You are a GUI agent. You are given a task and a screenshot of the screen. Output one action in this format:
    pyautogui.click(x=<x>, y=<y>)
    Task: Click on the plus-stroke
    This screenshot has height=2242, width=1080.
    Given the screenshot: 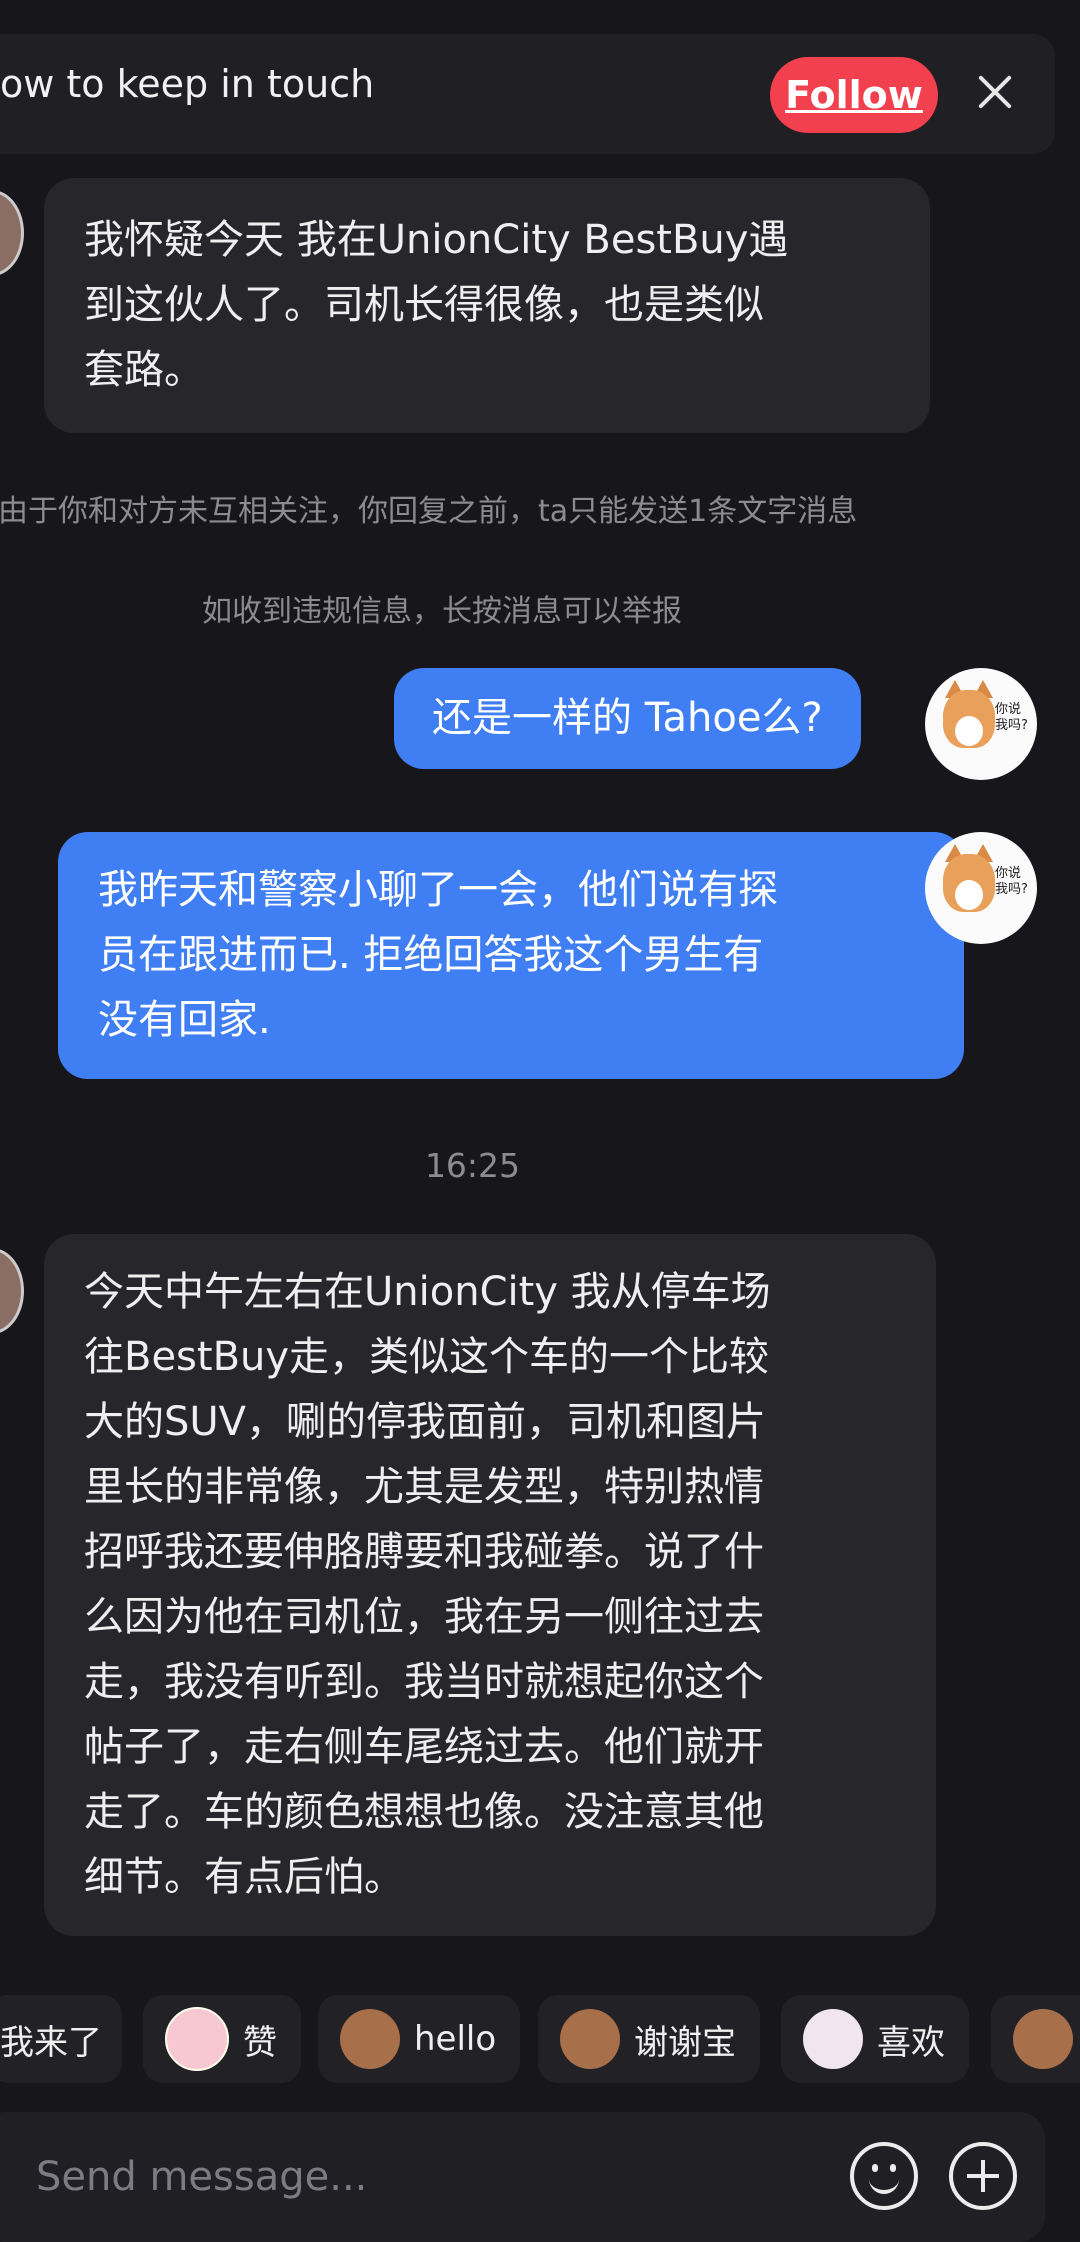 What is the action you would take?
    pyautogui.click(x=983, y=2176)
    